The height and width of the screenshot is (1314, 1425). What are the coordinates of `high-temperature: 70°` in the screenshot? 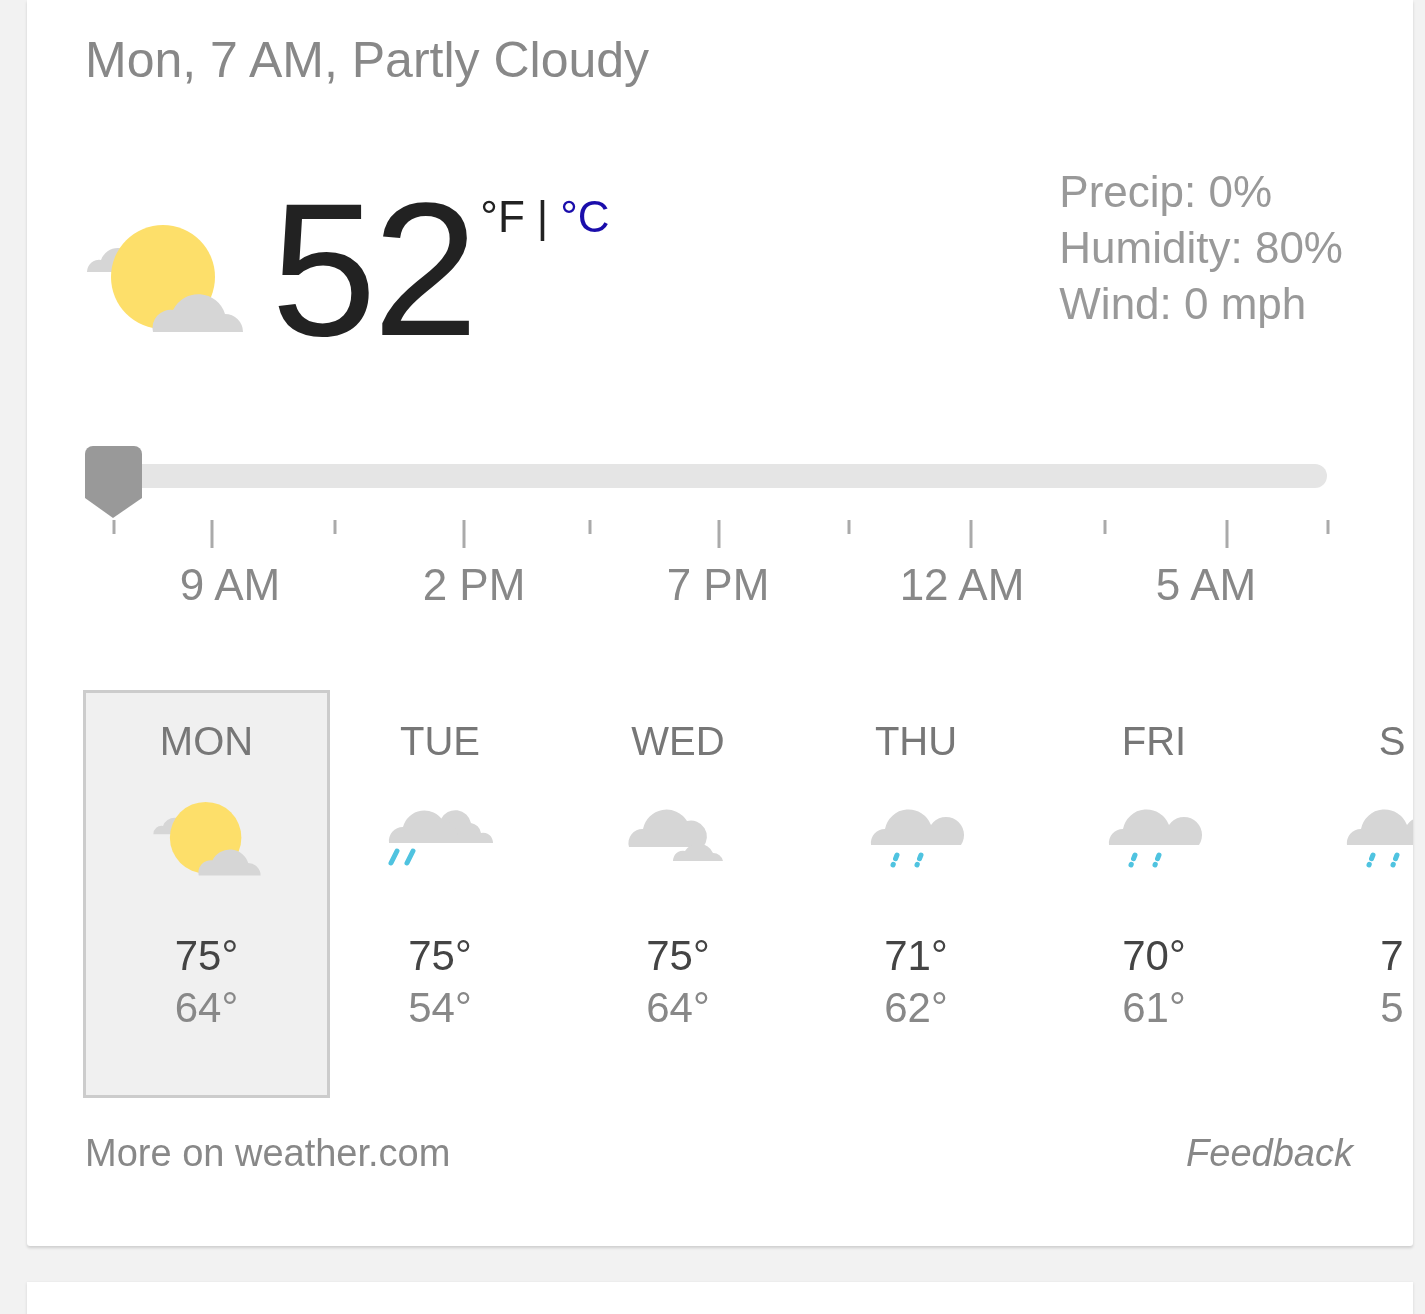 It's located at (1154, 956).